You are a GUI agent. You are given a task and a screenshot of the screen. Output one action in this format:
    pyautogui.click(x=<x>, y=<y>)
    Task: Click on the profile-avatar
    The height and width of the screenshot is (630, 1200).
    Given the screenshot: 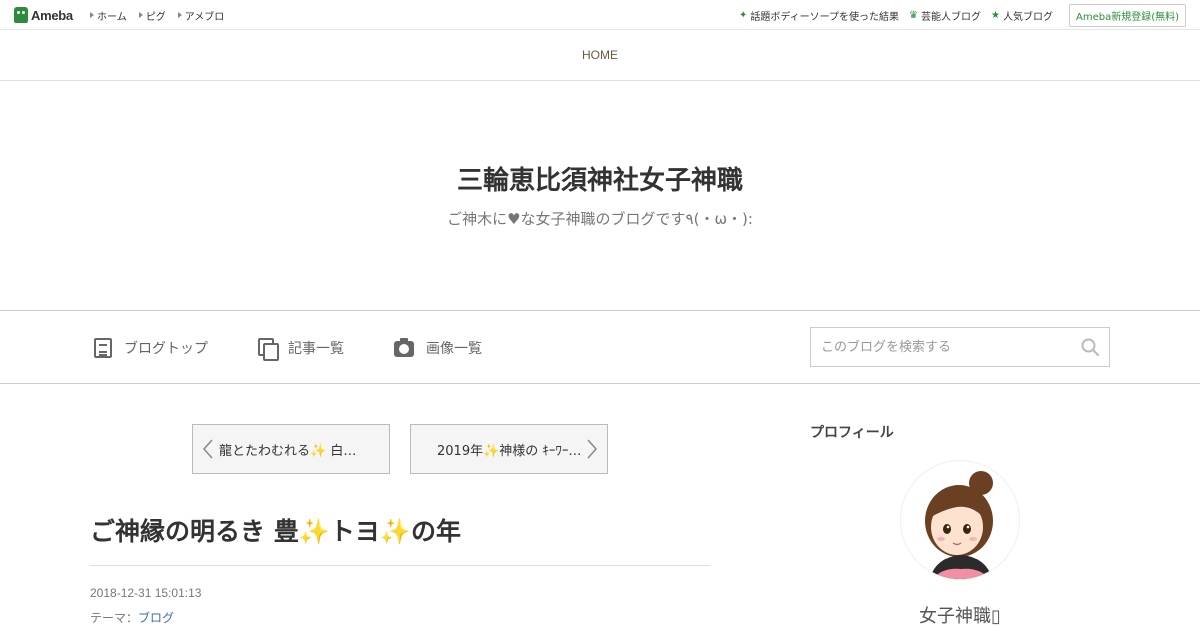 What is the action you would take?
    pyautogui.click(x=960, y=520)
    